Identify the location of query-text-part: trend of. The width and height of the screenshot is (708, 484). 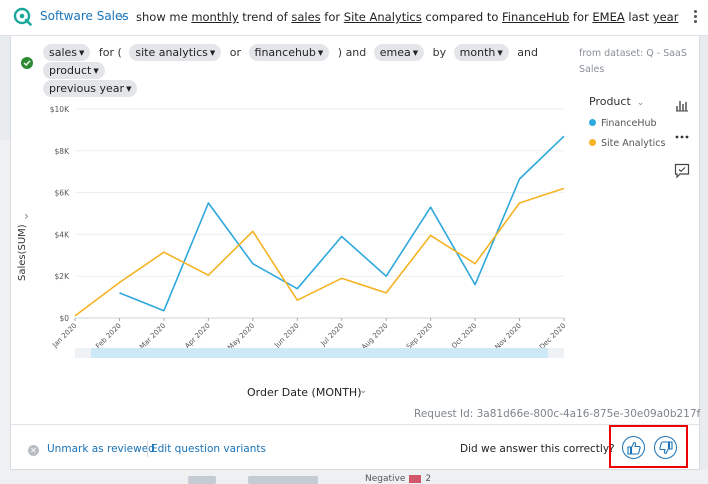
(265, 17).